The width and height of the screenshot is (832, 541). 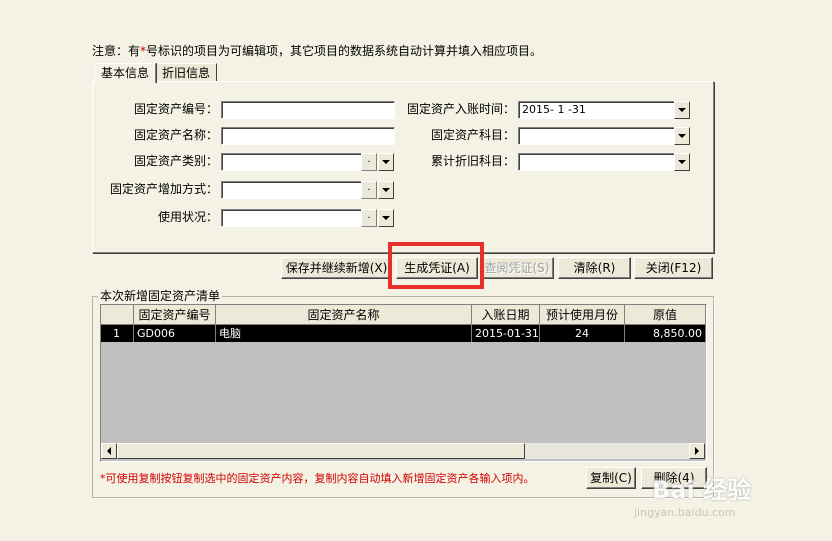 I want to click on asset-account-label: 固定资产科目：, so click(x=472, y=135).